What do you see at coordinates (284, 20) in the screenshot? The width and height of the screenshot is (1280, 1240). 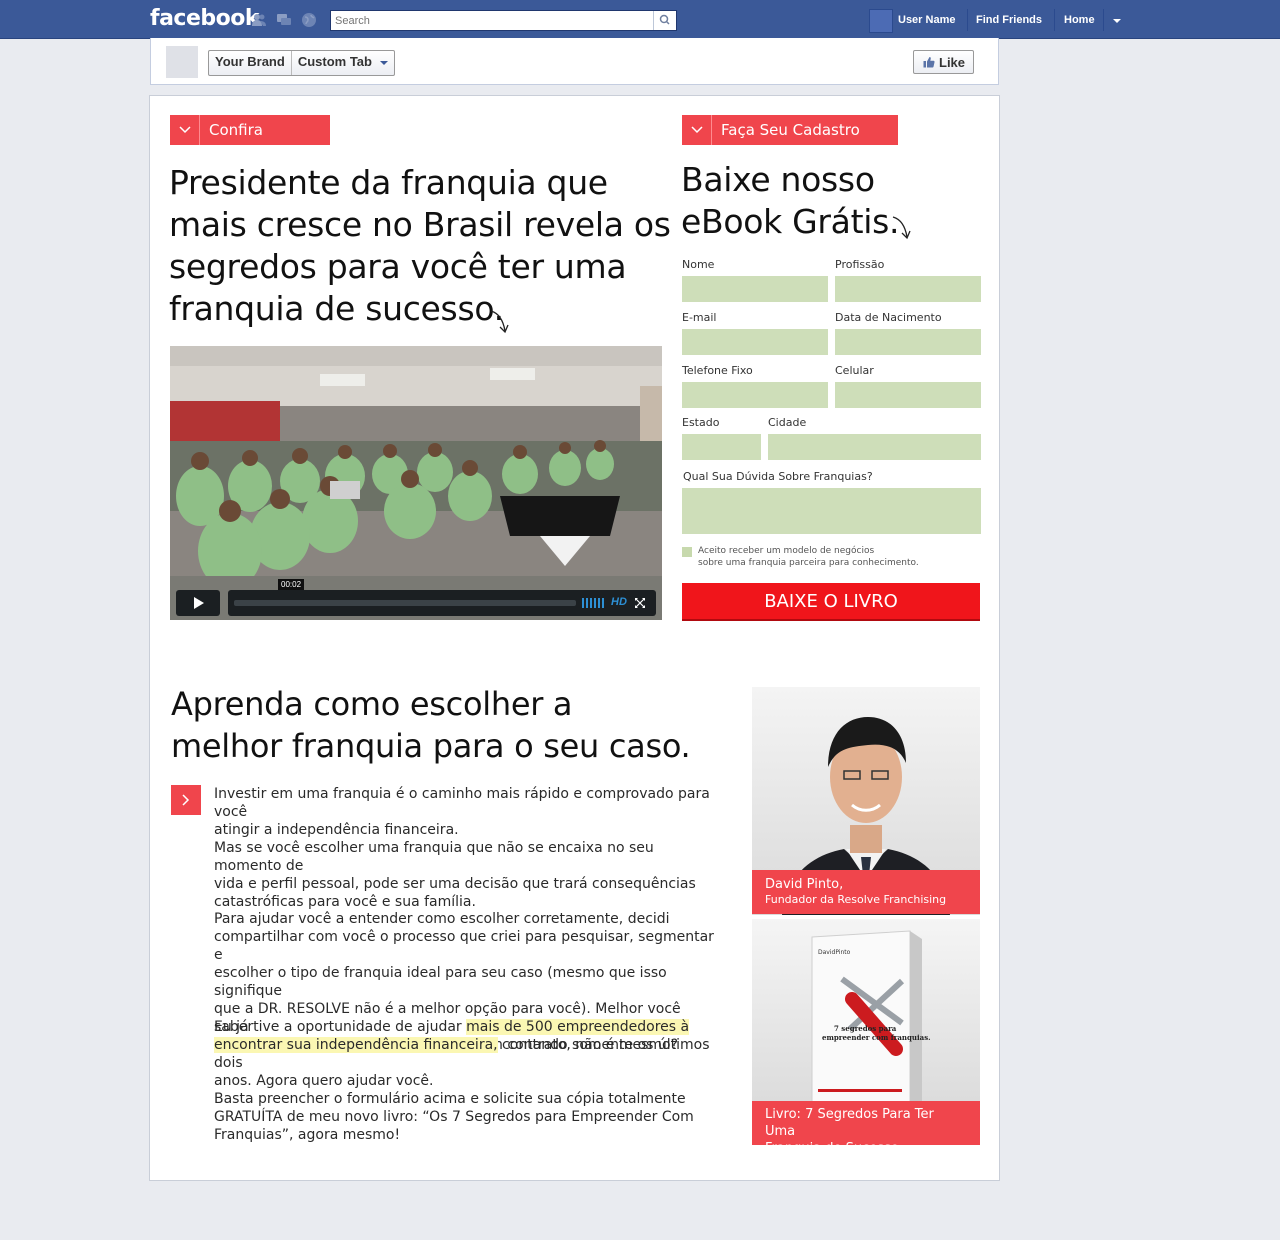 I see `messages-icon` at bounding box center [284, 20].